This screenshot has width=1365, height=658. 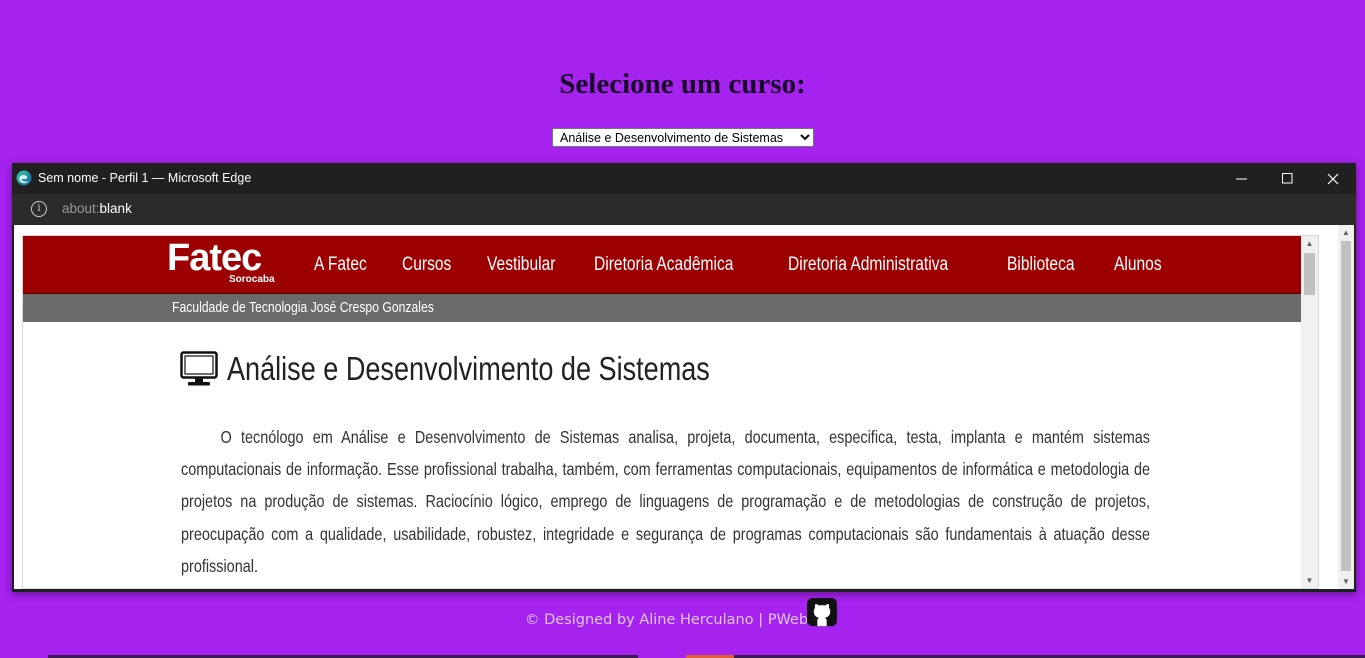 What do you see at coordinates (252, 279) in the screenshot?
I see `fatec-logo-sub: Sorocaba` at bounding box center [252, 279].